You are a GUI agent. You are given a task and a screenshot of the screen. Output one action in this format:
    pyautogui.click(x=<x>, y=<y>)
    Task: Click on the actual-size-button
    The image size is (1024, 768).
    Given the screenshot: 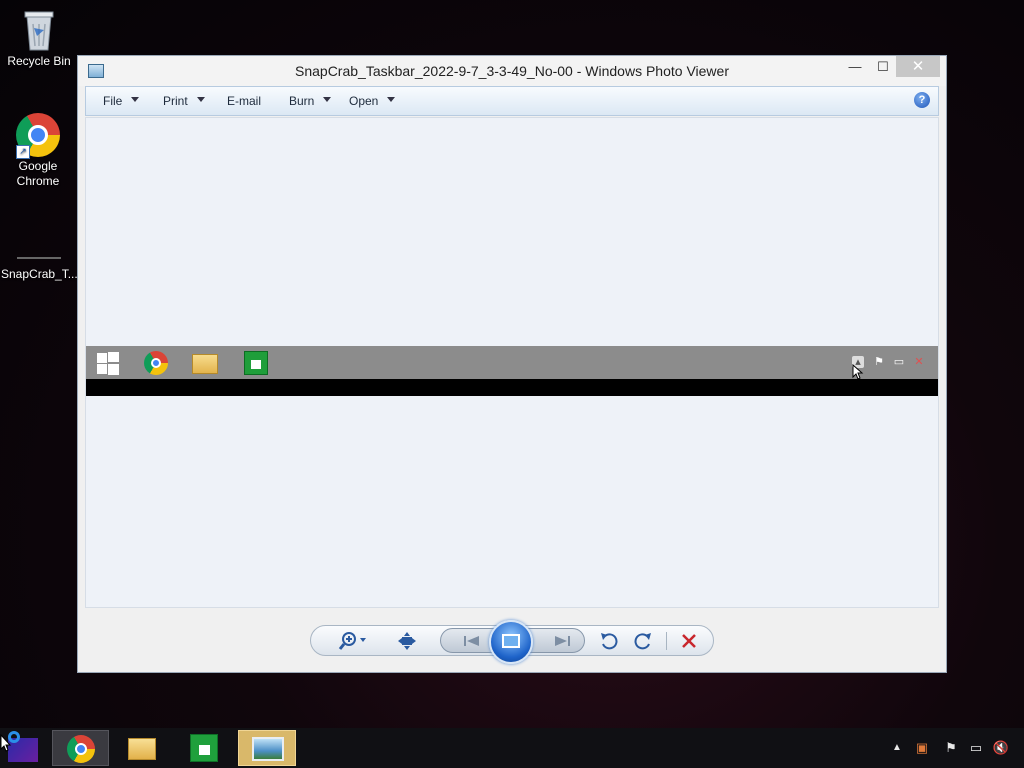 What is the action you would take?
    pyautogui.click(x=407, y=641)
    